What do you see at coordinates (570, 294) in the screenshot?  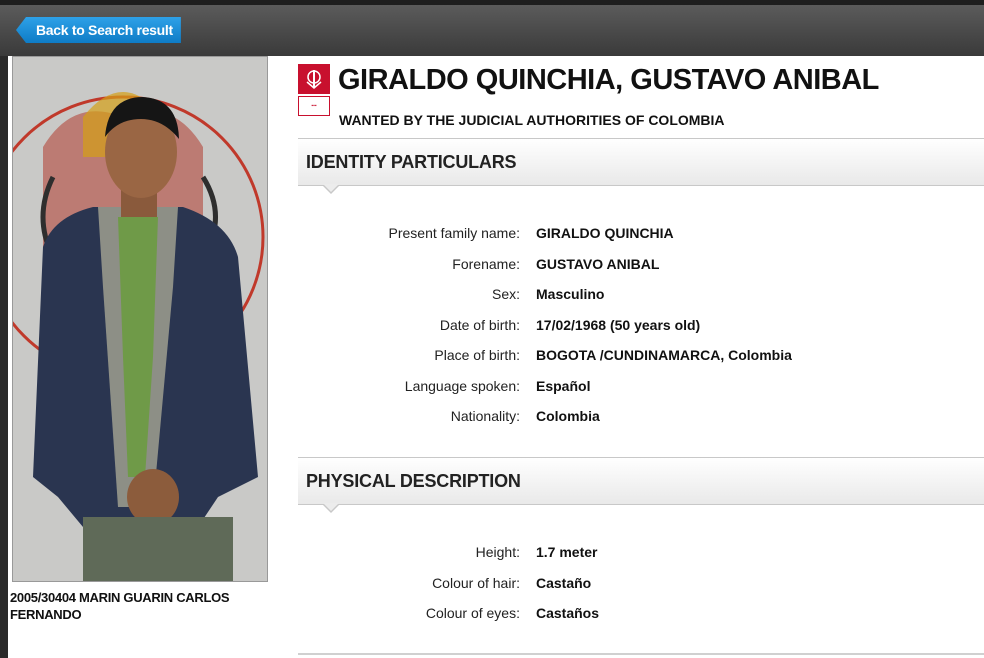 I see `field-value: Masculino` at bounding box center [570, 294].